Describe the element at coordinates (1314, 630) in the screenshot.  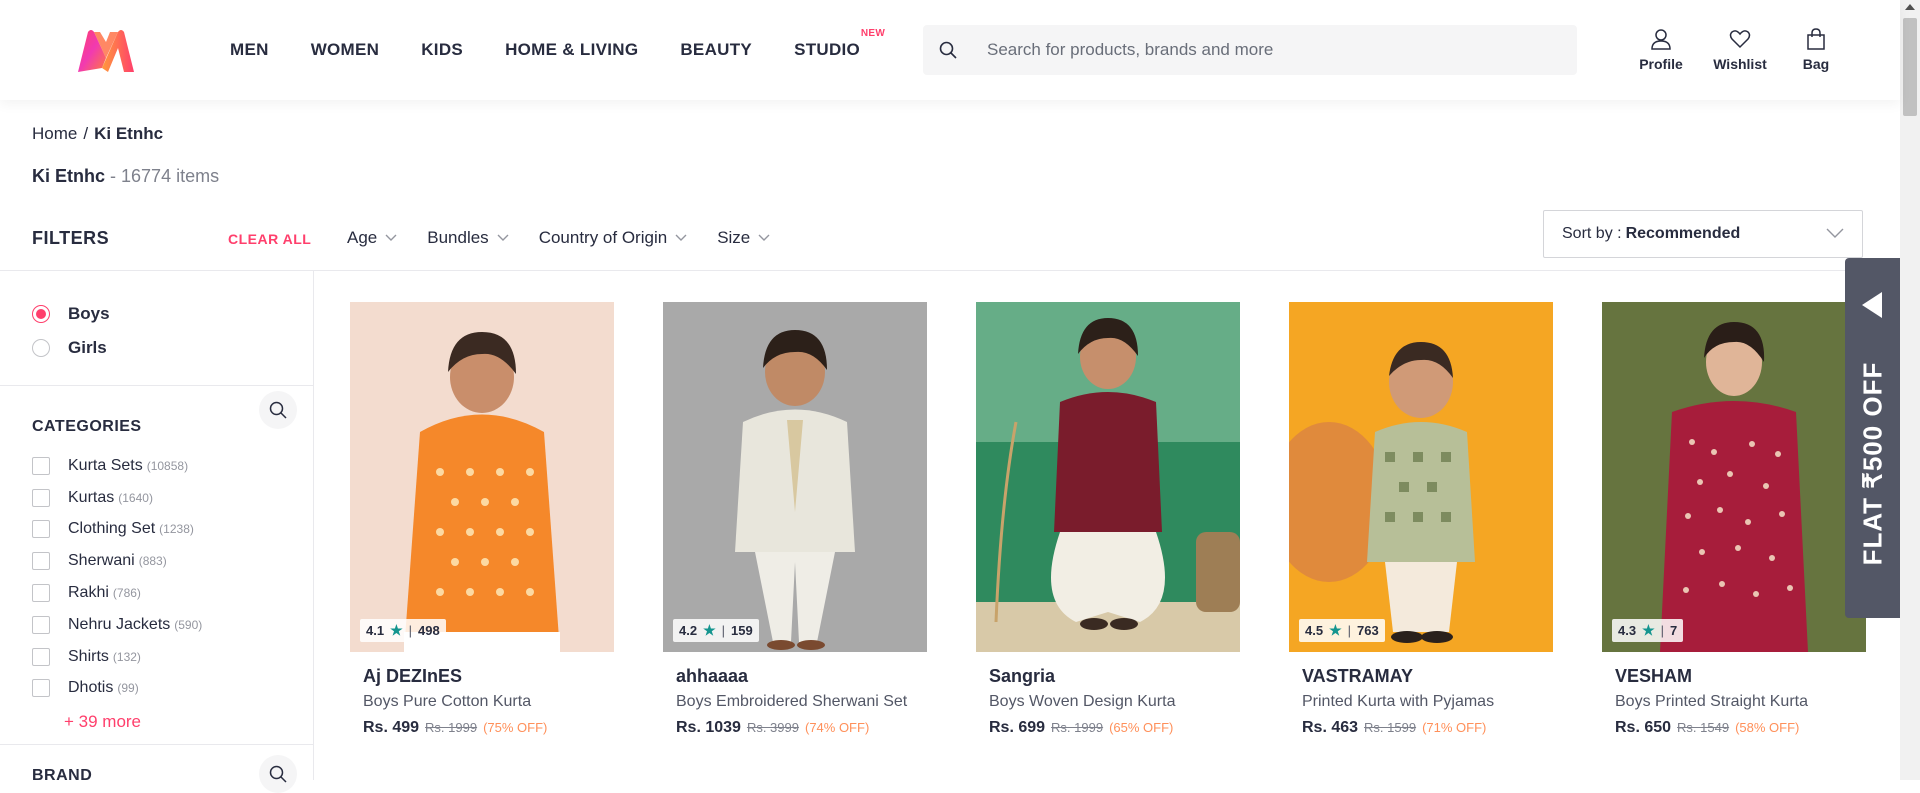
I see `rating-value: 4.5` at that location.